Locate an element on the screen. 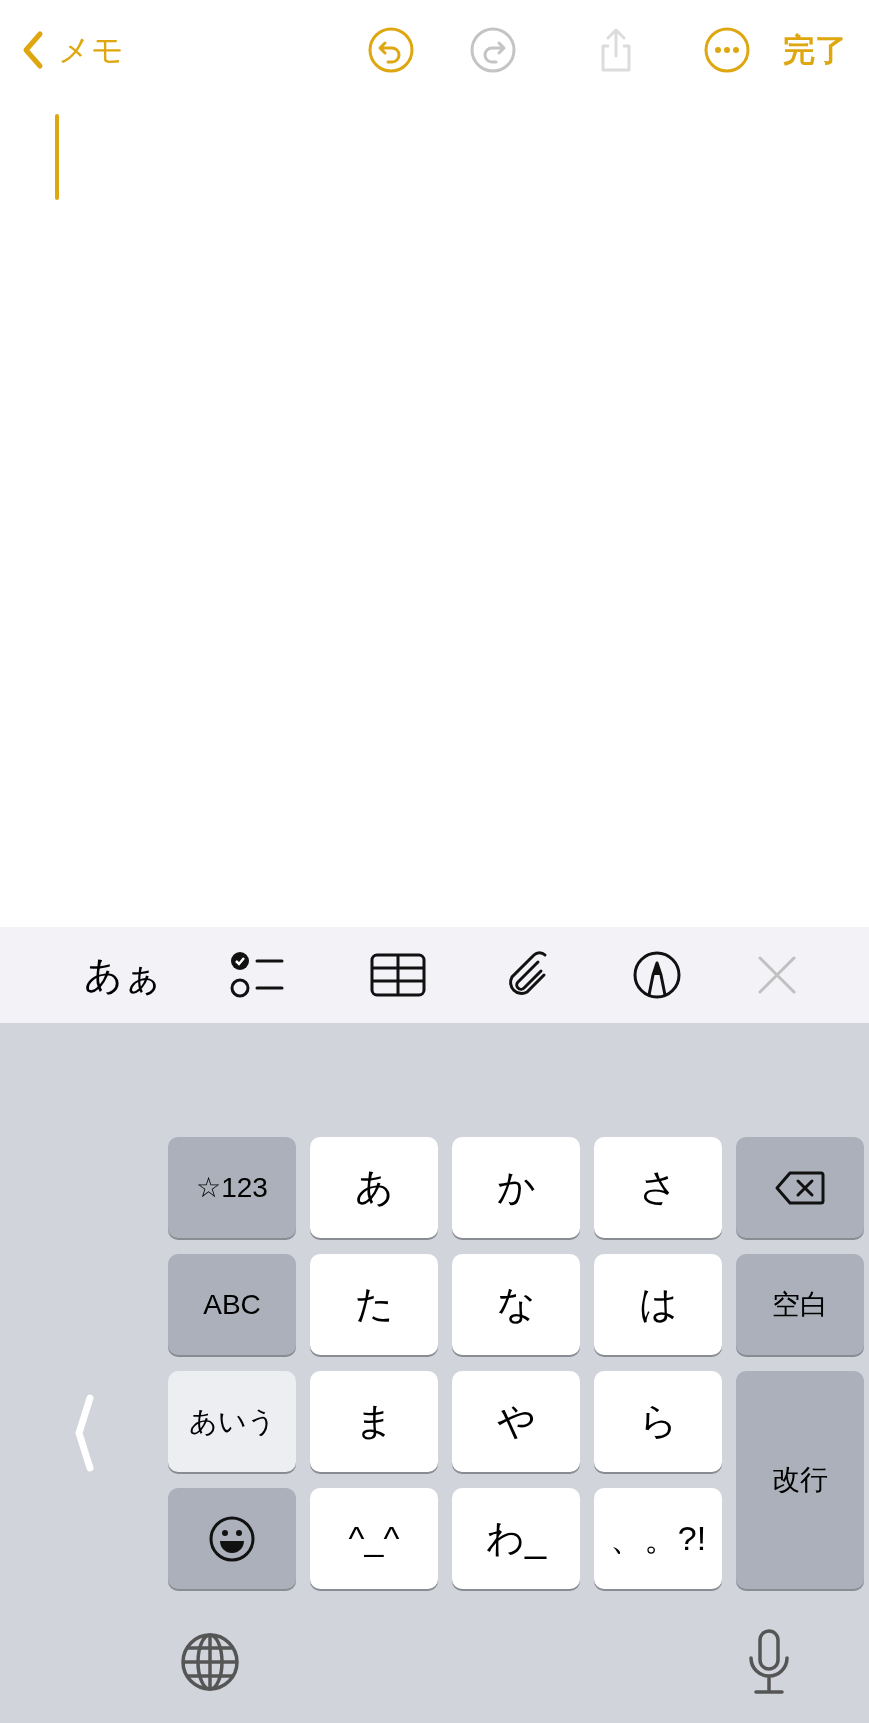 The height and width of the screenshot is (1723, 869). keyboard-key: 、。?! is located at coordinates (658, 1538).